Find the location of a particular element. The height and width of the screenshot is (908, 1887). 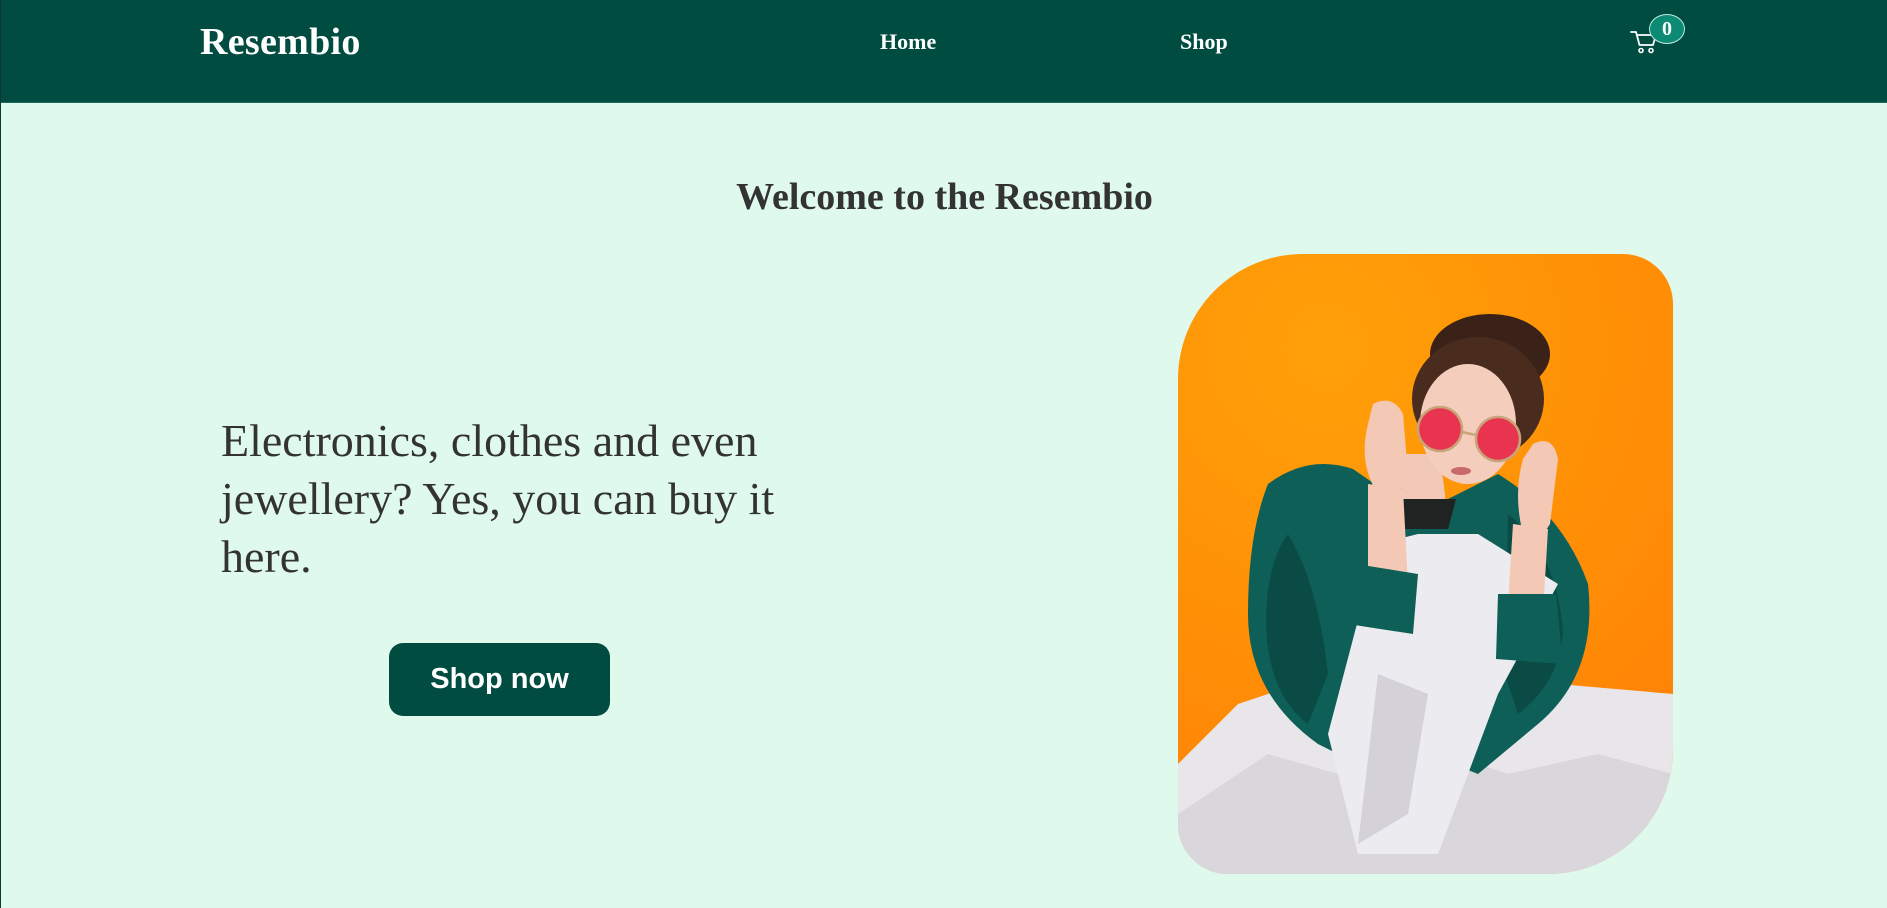

cart-button: 0 is located at coordinates (1659, 37).